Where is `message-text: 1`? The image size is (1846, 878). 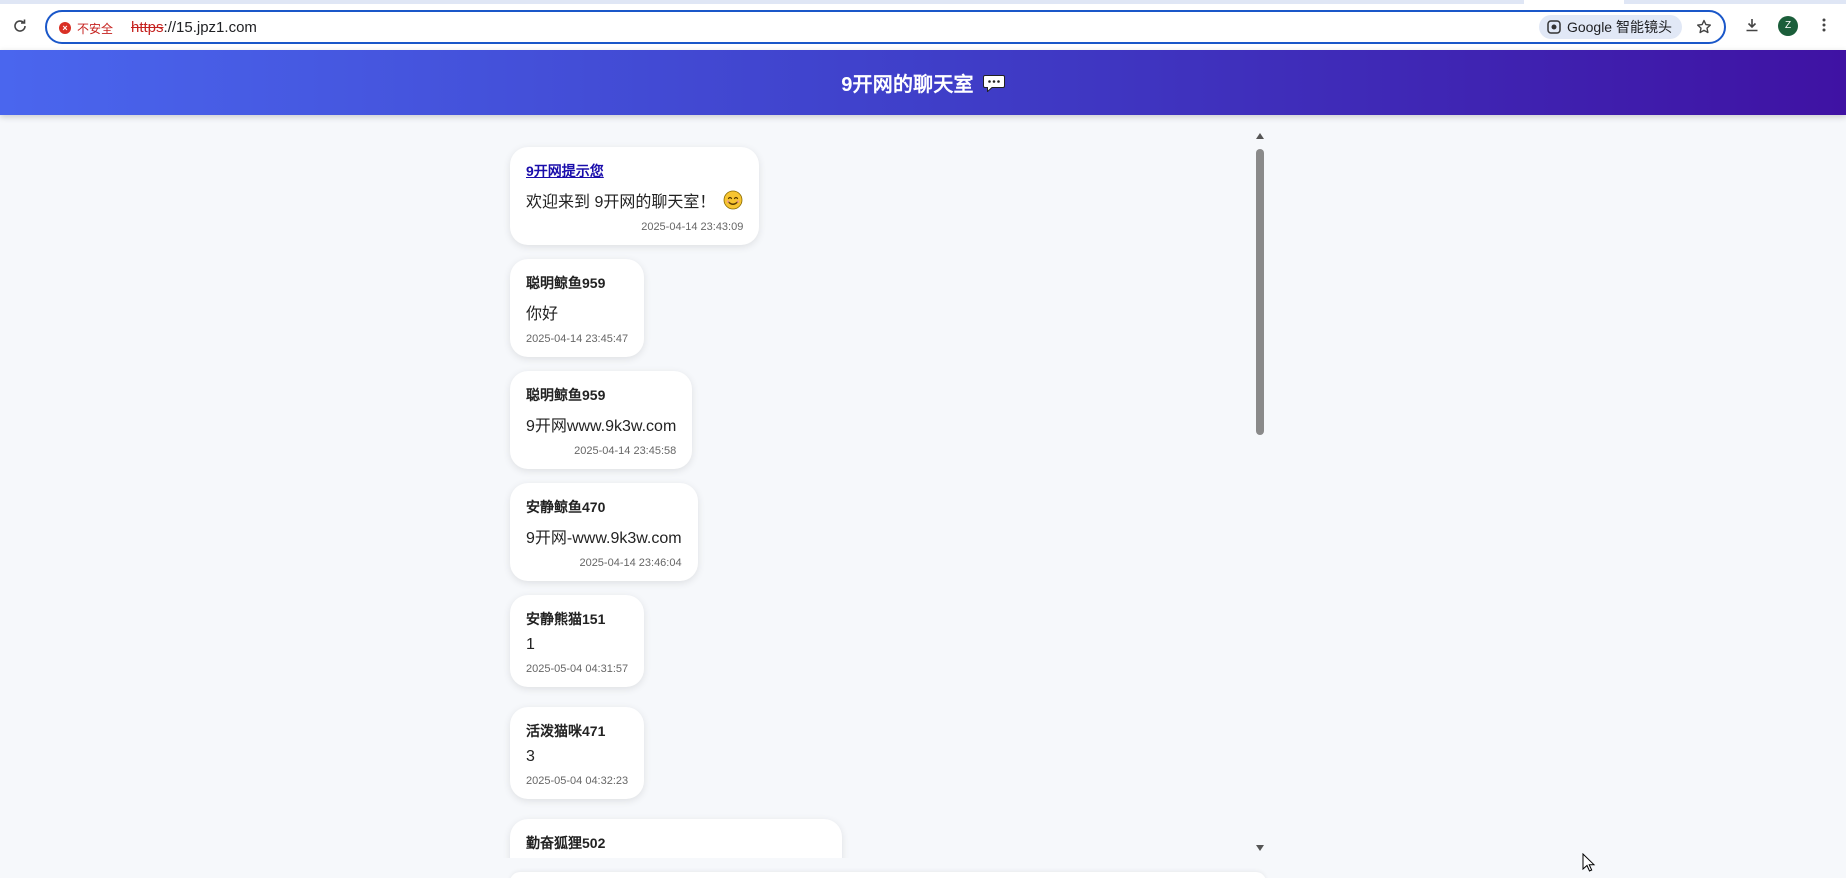
message-text: 1 is located at coordinates (530, 644).